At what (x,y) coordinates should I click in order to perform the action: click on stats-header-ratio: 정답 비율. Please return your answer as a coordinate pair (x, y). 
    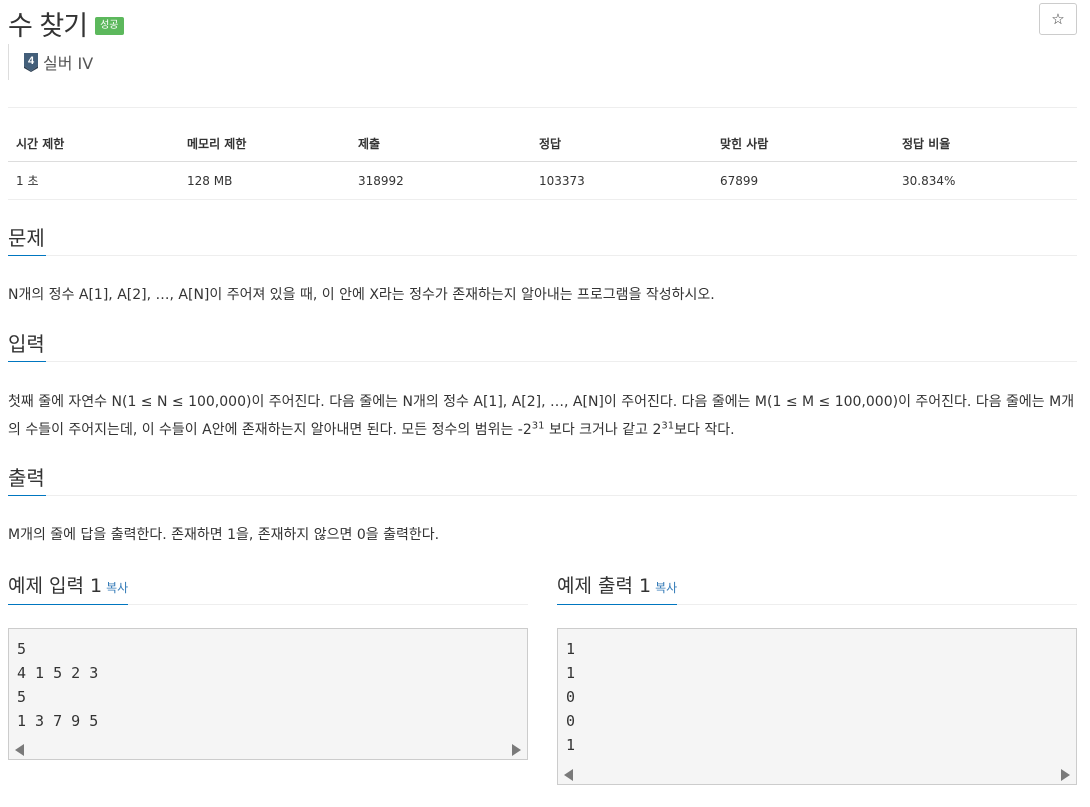
    Looking at the image, I should click on (985, 143).